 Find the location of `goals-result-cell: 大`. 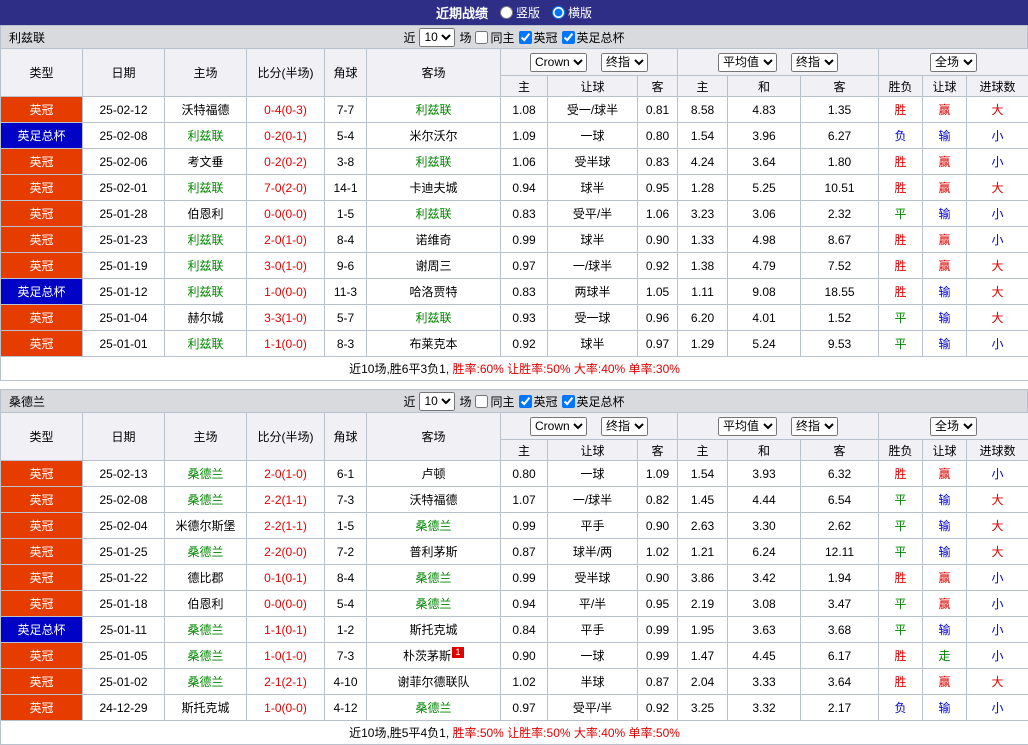

goals-result-cell: 大 is located at coordinates (997, 526).